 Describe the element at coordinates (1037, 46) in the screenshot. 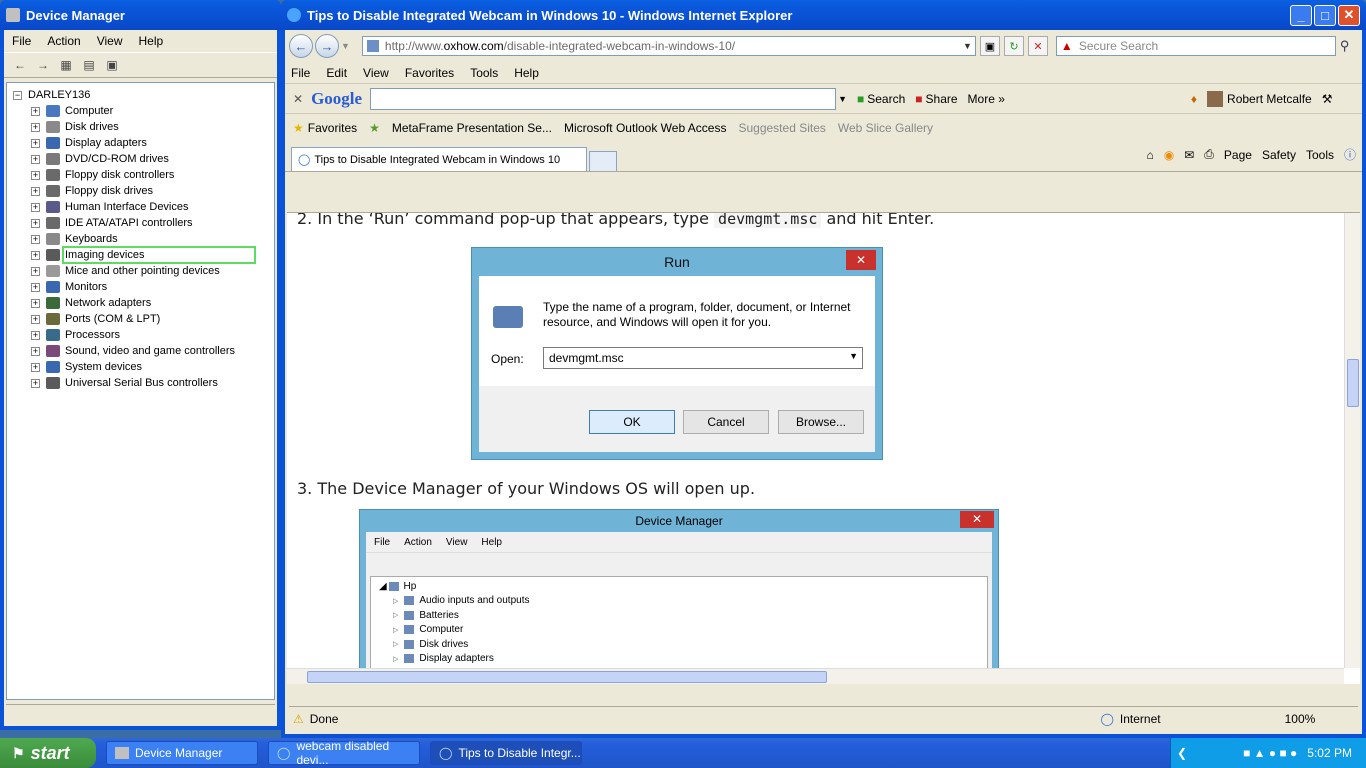

I see `stop-icon: ✕` at that location.